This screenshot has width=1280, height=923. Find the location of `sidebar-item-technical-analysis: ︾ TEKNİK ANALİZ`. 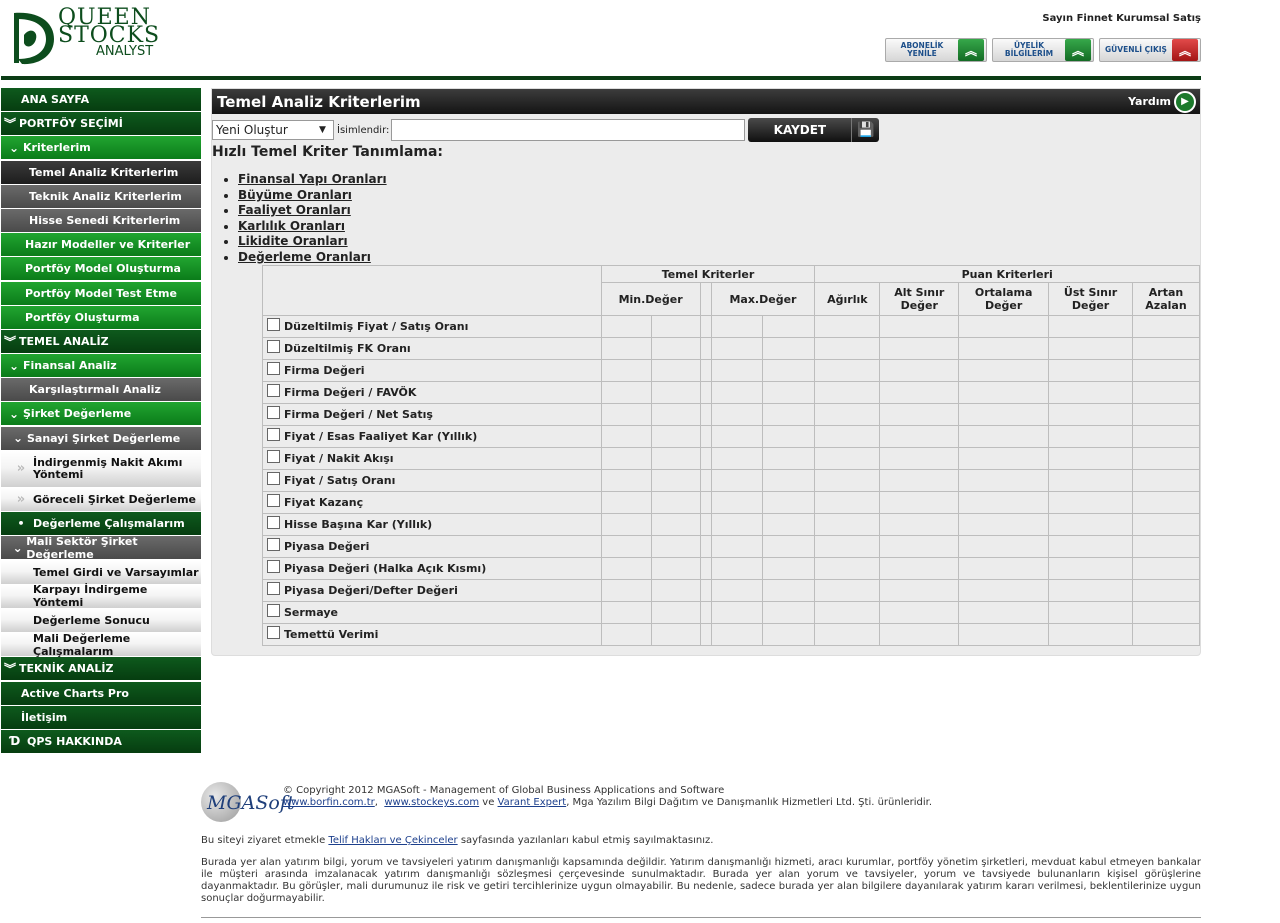

sidebar-item-technical-analysis: ︾ TEKNİK ANALİZ is located at coordinates (101, 669).